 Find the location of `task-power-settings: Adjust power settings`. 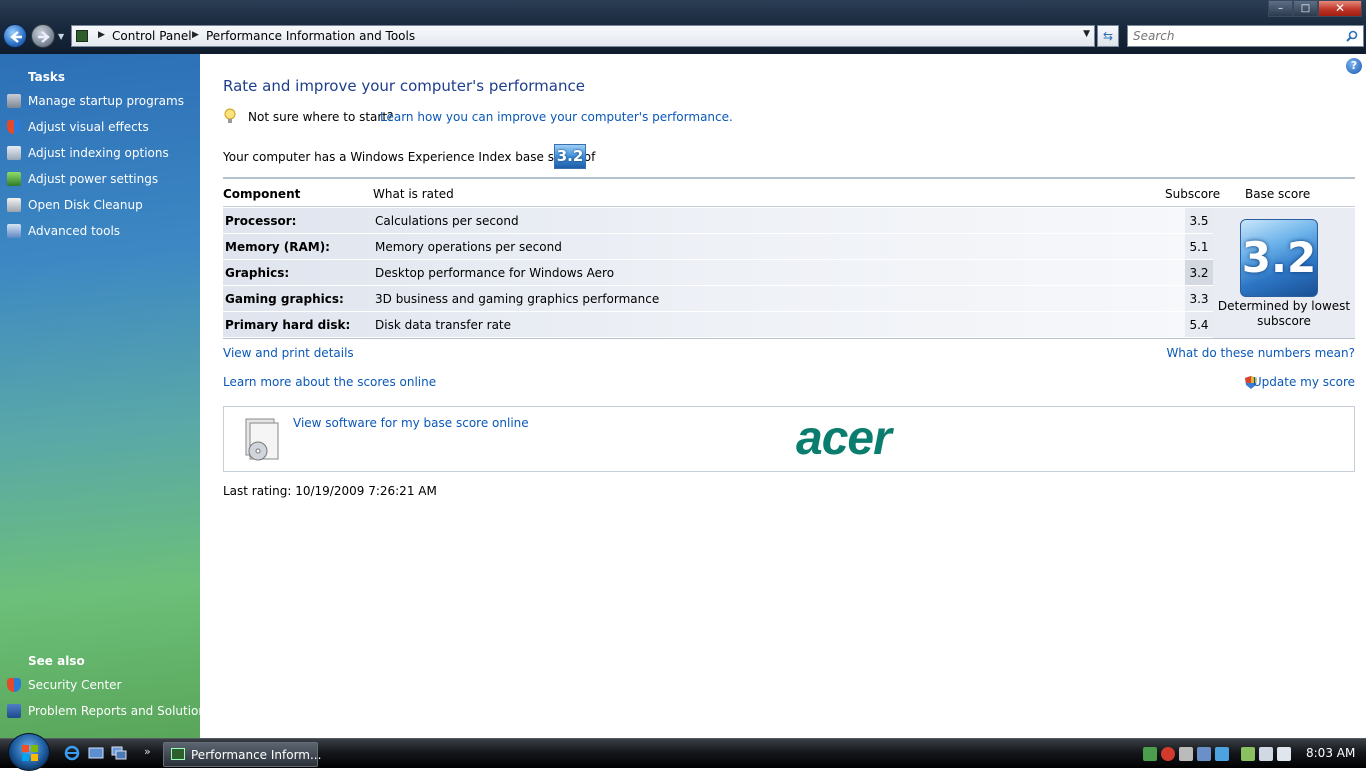

task-power-settings: Adjust power settings is located at coordinates (100, 180).